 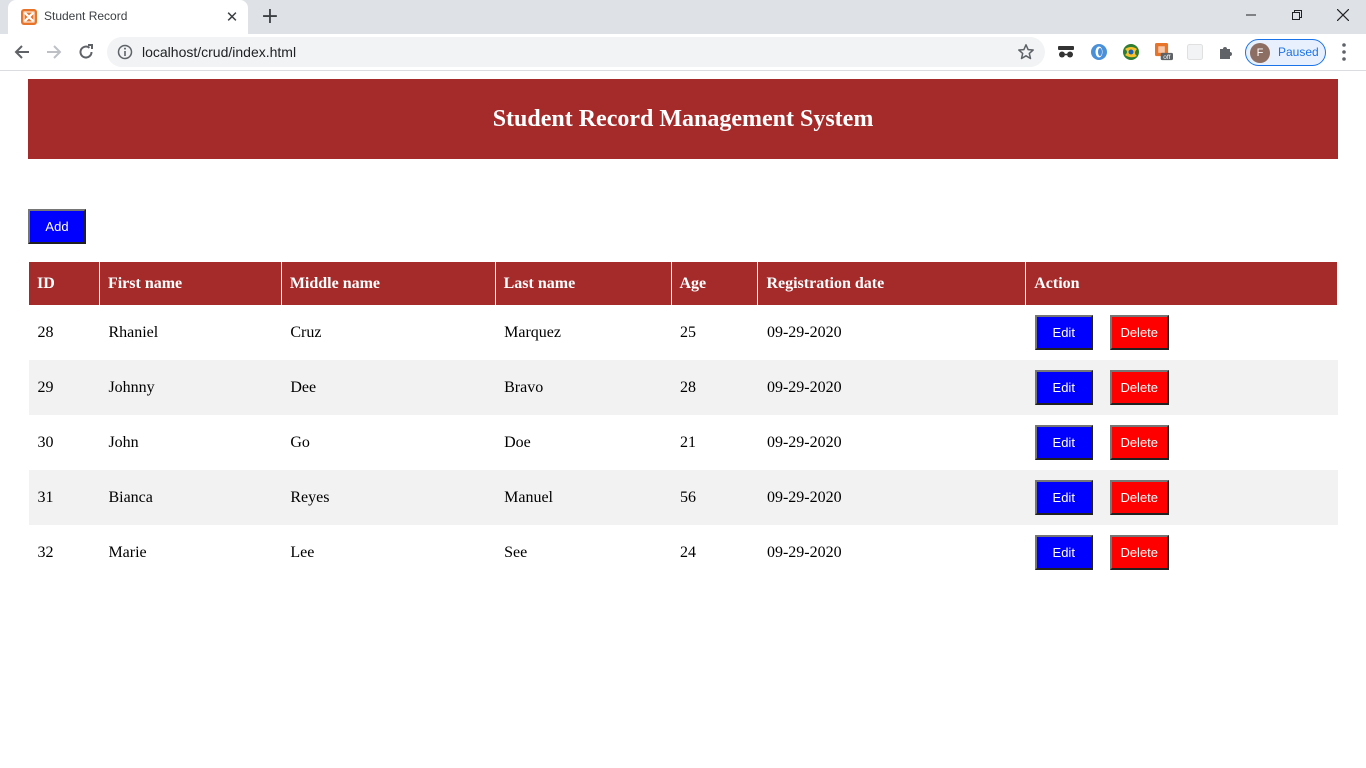 I want to click on url-text: localhost/crud/index.html, so click(x=219, y=52).